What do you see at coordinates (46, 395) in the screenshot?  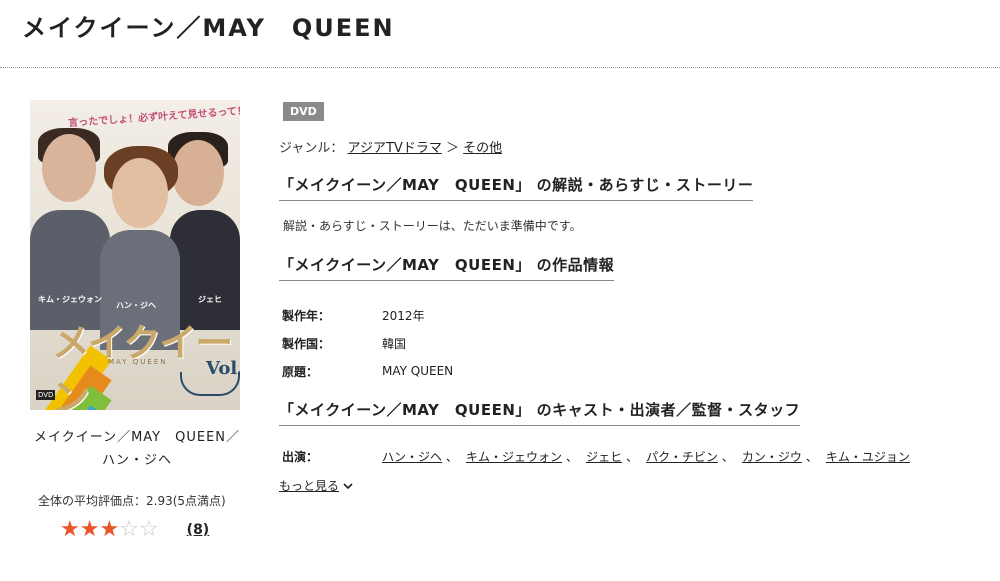 I see `dvd-logo: DVD` at bounding box center [46, 395].